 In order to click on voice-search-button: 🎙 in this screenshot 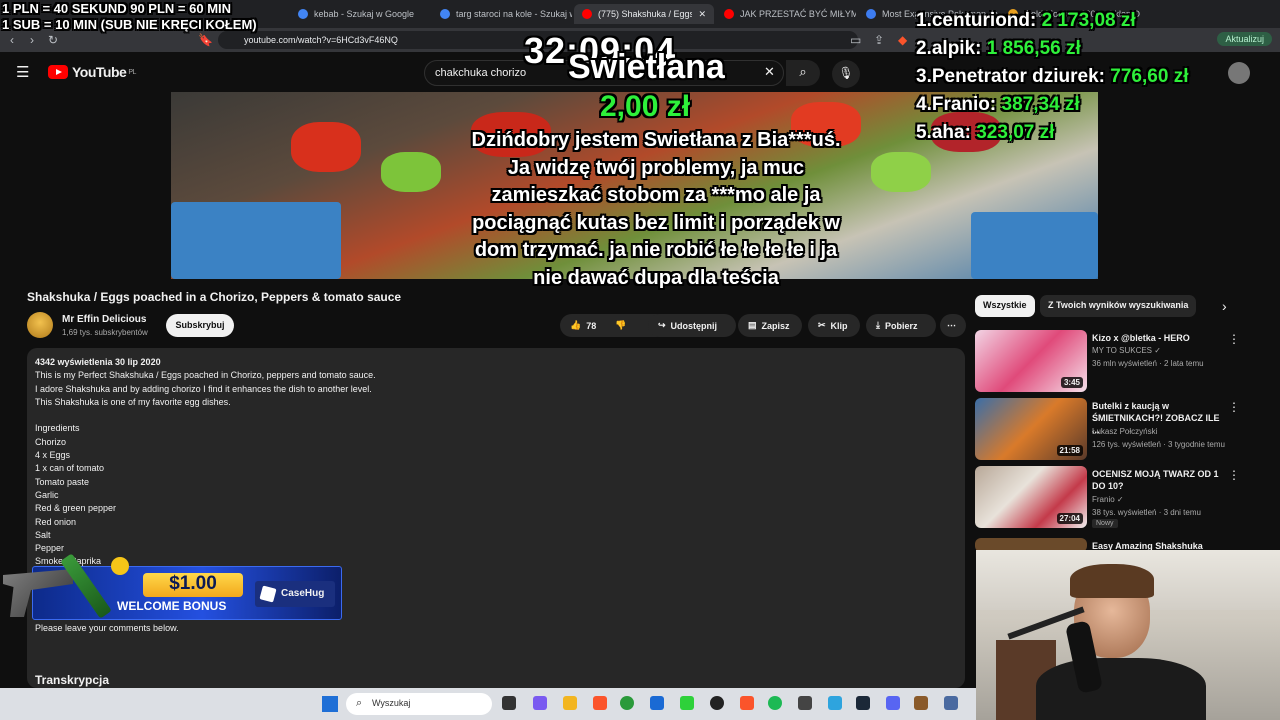, I will do `click(846, 74)`.